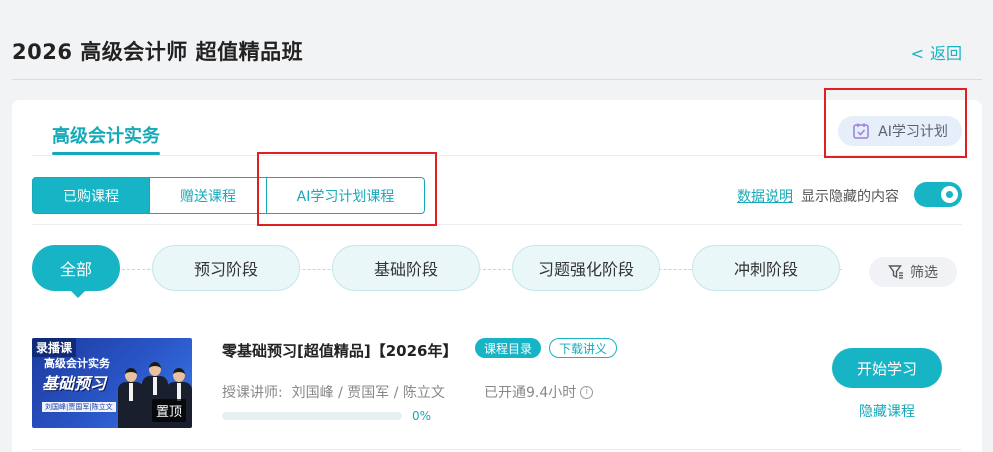  Describe the element at coordinates (766, 268) in the screenshot. I see `stage-sprint: 冲刺阶段` at that location.